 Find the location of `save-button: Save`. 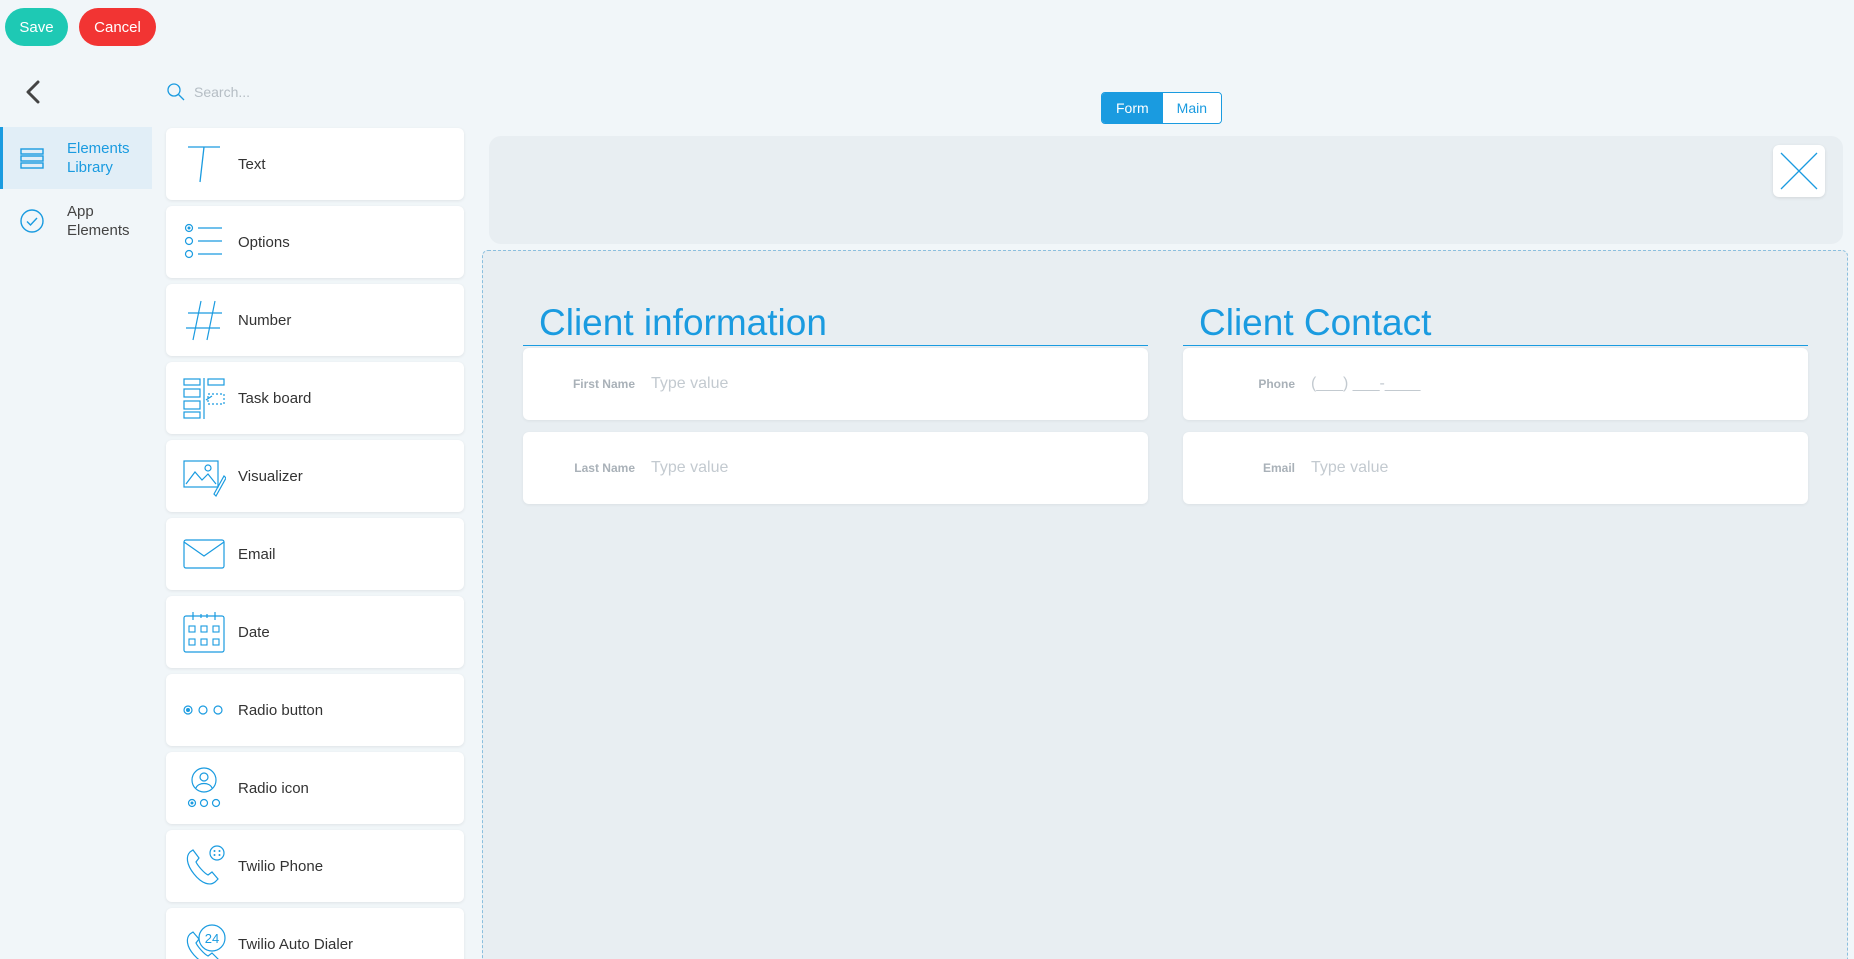

save-button: Save is located at coordinates (36, 27).